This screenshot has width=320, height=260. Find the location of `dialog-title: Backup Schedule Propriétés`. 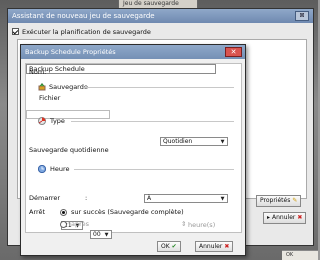

dialog-title: Backup Schedule Propriétés is located at coordinates (70, 52).